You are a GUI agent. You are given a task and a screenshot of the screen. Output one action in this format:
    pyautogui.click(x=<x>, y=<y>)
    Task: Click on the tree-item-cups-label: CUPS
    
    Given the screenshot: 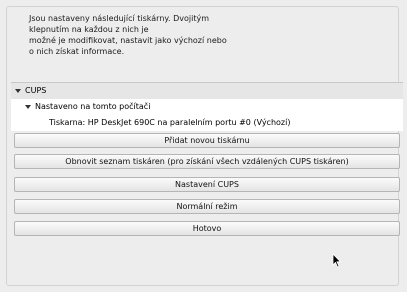 What is the action you would take?
    pyautogui.click(x=36, y=90)
    